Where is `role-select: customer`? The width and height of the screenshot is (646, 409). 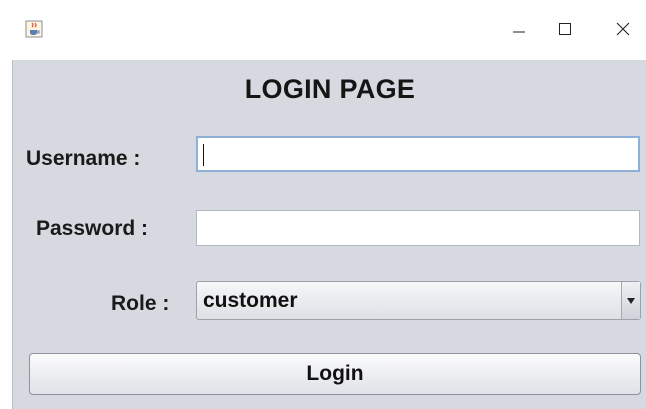
role-select: customer is located at coordinates (418, 300).